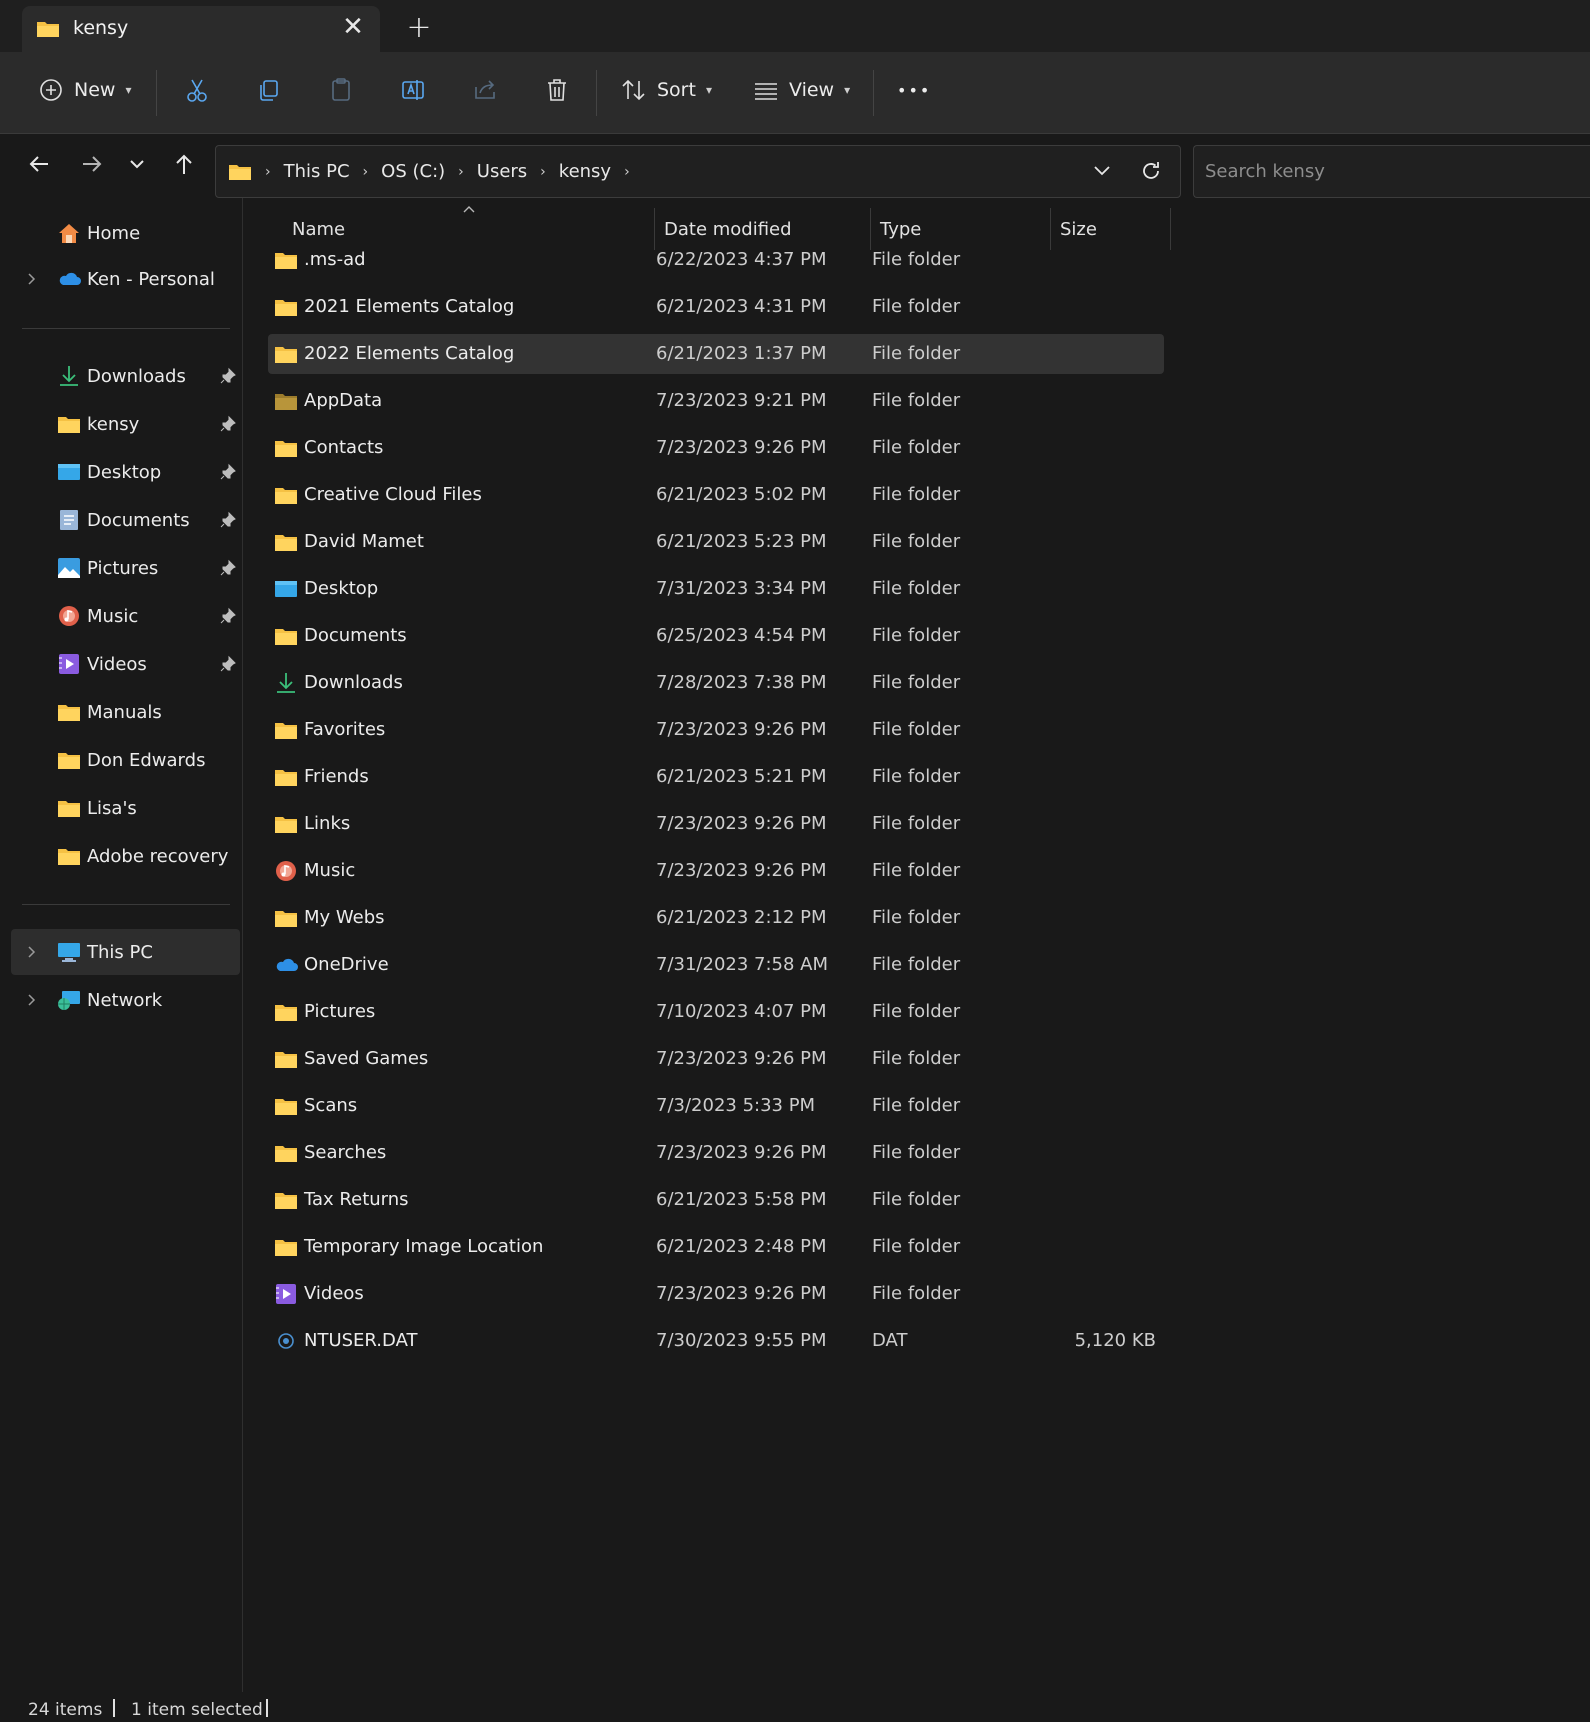 The height and width of the screenshot is (1722, 1590). I want to click on up-button, so click(184, 164).